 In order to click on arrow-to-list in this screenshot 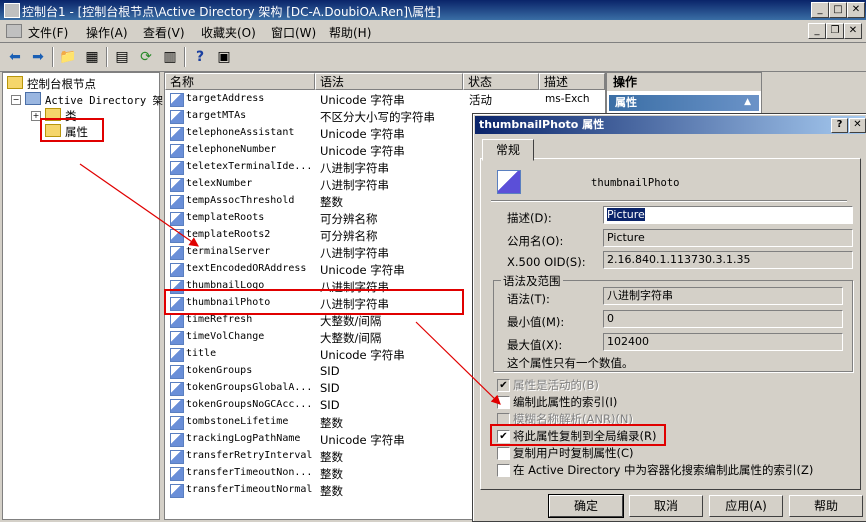, I will do `click(139, 205)`.